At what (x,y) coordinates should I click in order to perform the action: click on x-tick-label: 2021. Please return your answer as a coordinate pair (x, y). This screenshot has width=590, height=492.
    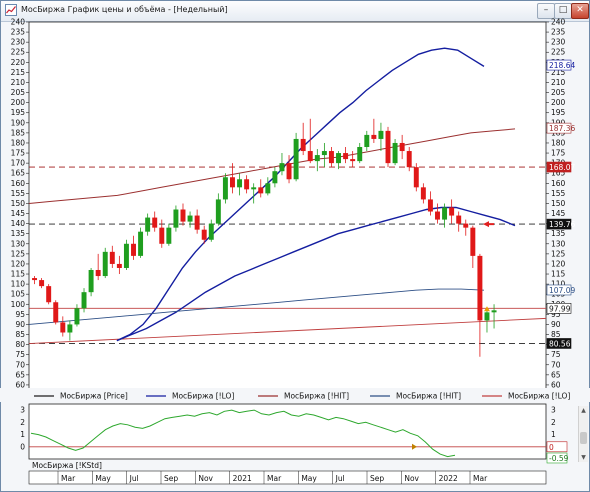
    Looking at the image, I should click on (242, 478).